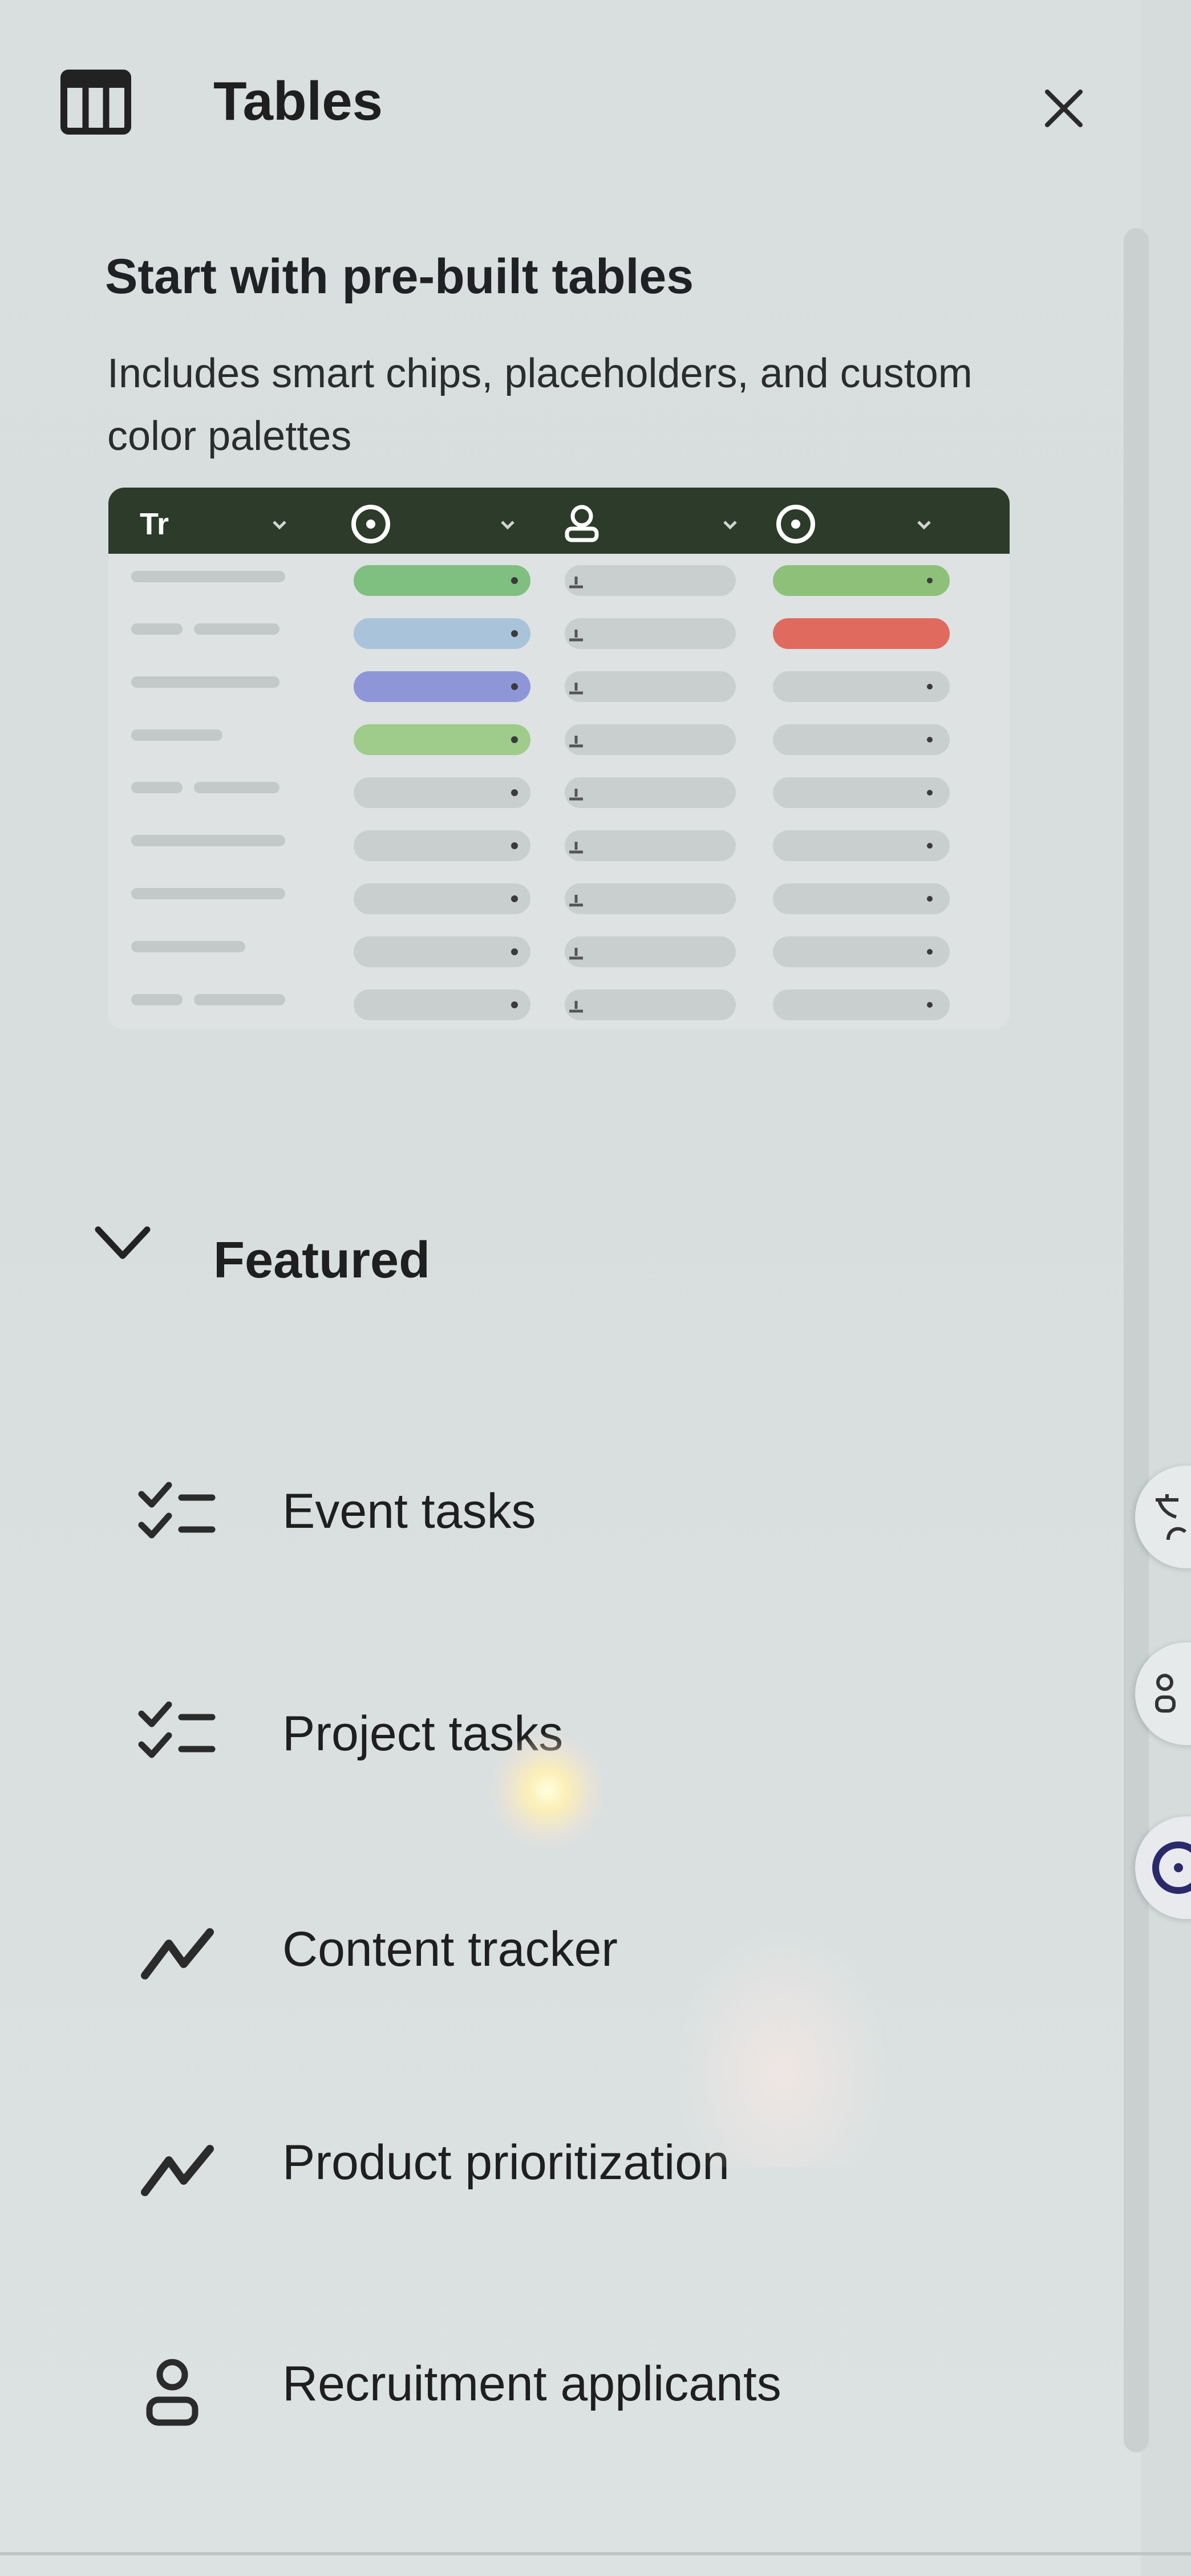  Describe the element at coordinates (399, 276) in the screenshot. I see `section-heading: Start with pre-built tables` at that location.